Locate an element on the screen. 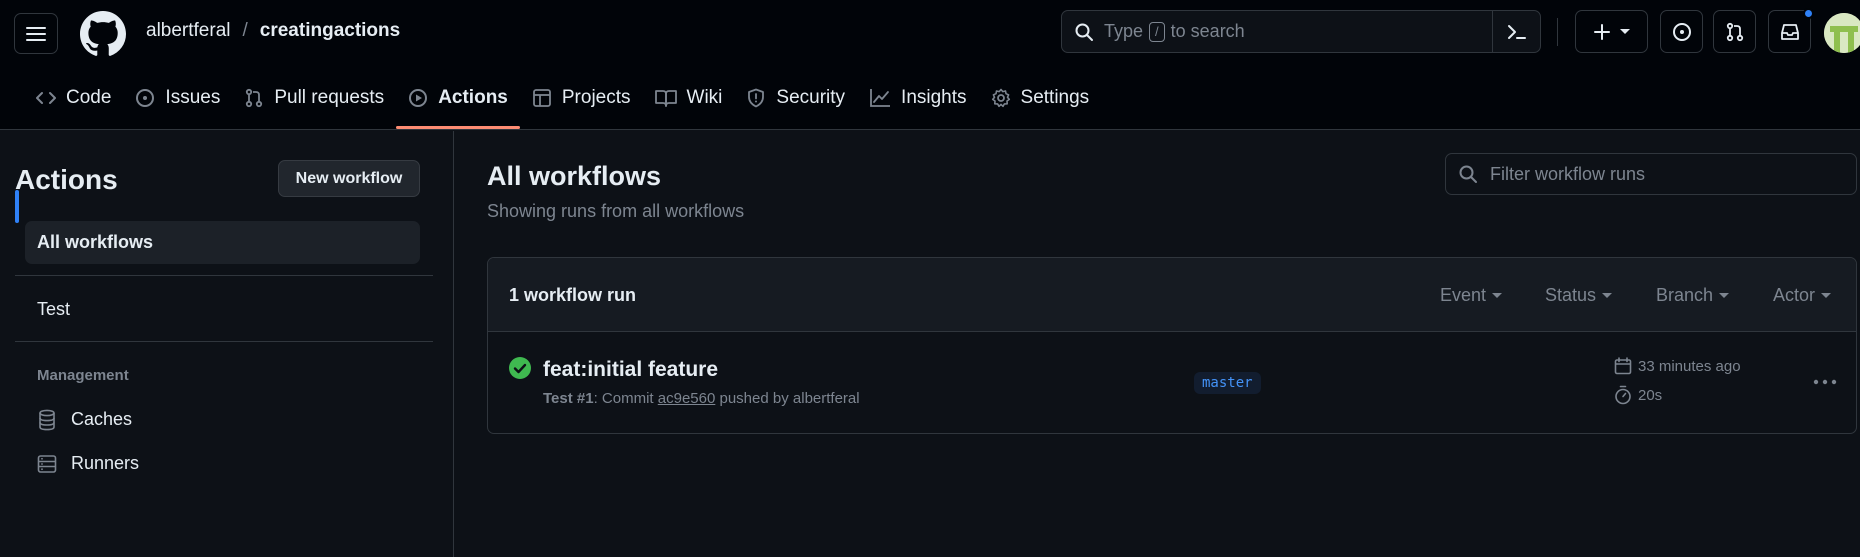  issues-button is located at coordinates (1681, 31).